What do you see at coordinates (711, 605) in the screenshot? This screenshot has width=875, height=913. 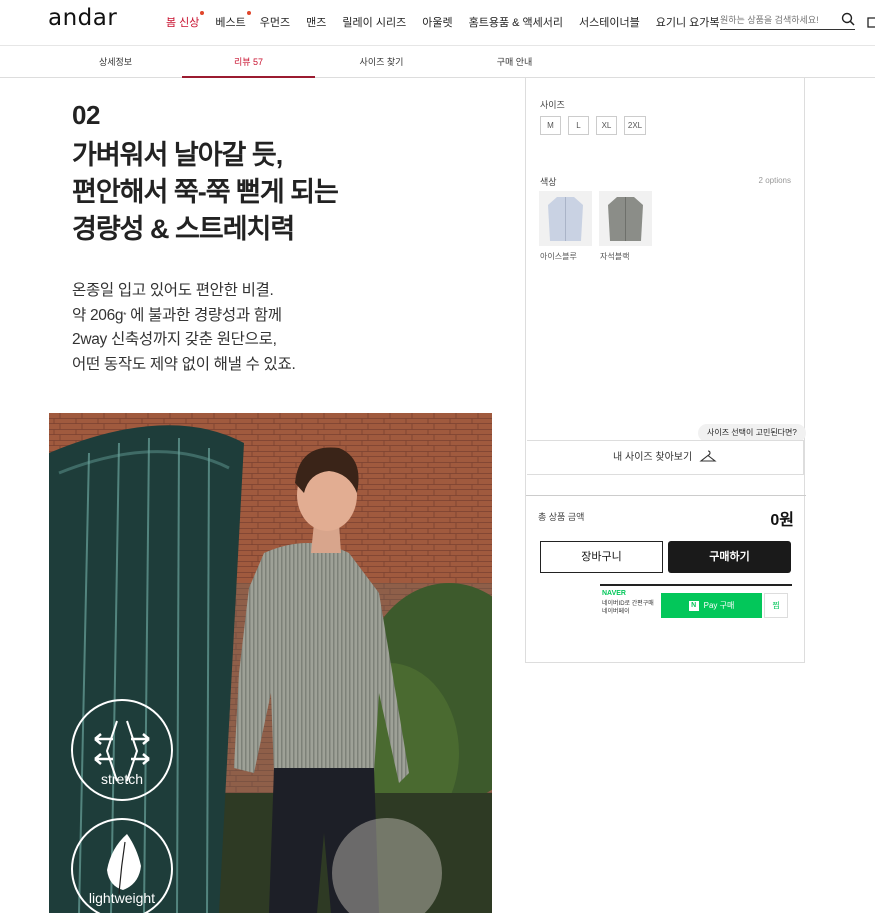 I see `naver-pay-button: N Pay 구매` at bounding box center [711, 605].